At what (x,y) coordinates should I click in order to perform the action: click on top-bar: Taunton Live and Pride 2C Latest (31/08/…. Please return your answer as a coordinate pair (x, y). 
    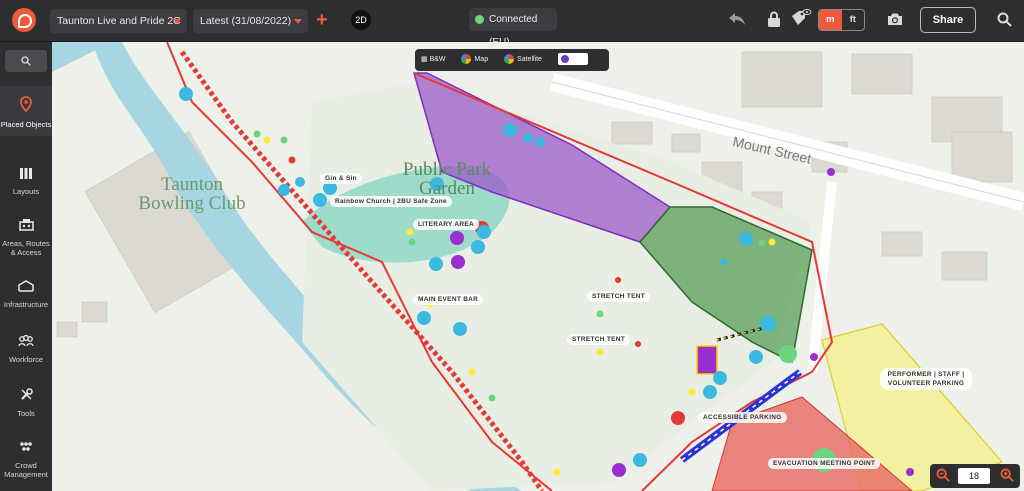
    Looking at the image, I should click on (512, 24).